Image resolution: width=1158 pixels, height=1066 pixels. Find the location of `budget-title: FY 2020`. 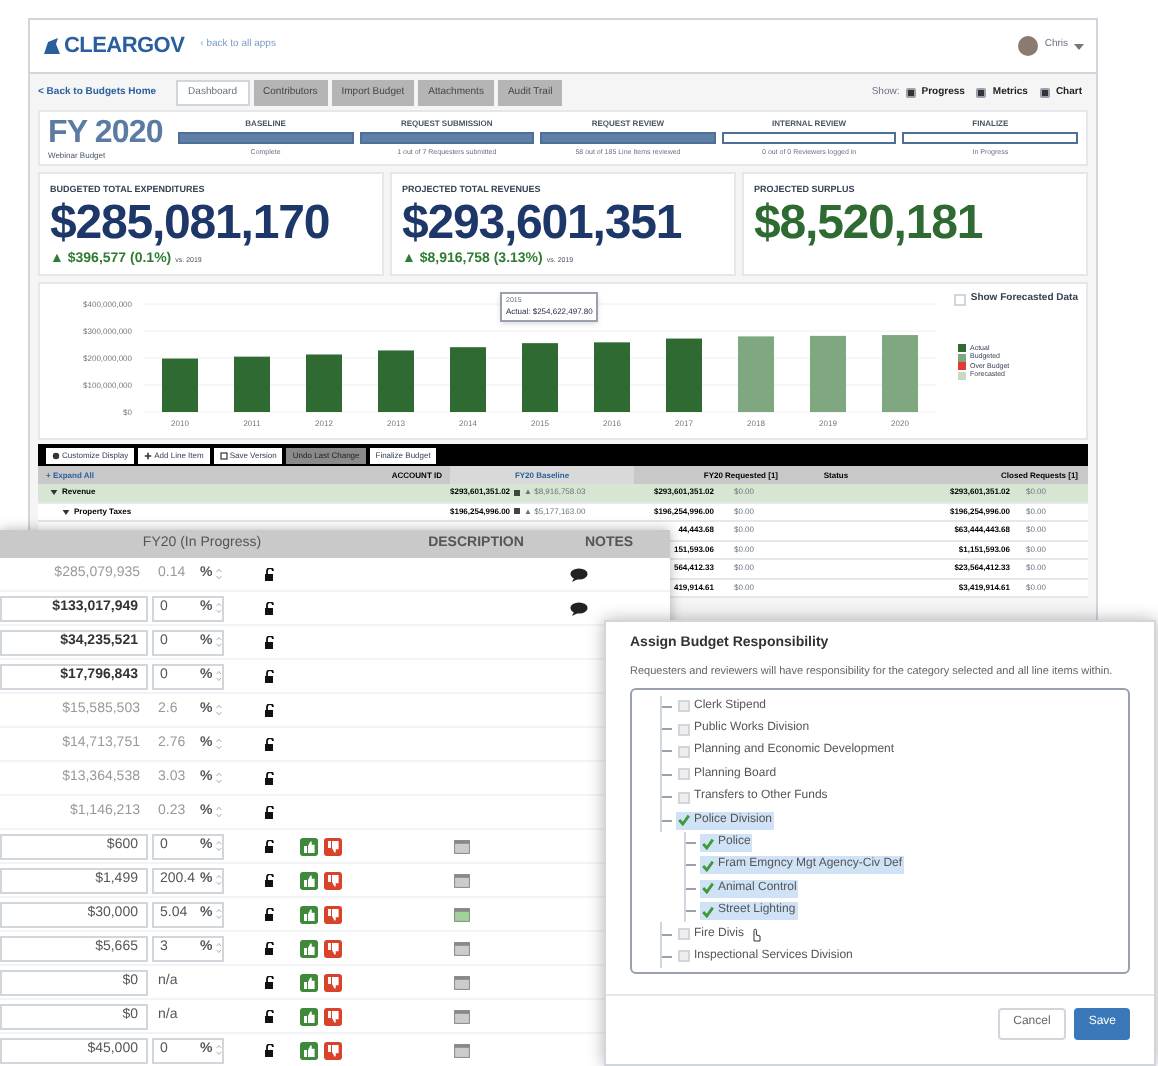

budget-title: FY 2020 is located at coordinates (106, 132).